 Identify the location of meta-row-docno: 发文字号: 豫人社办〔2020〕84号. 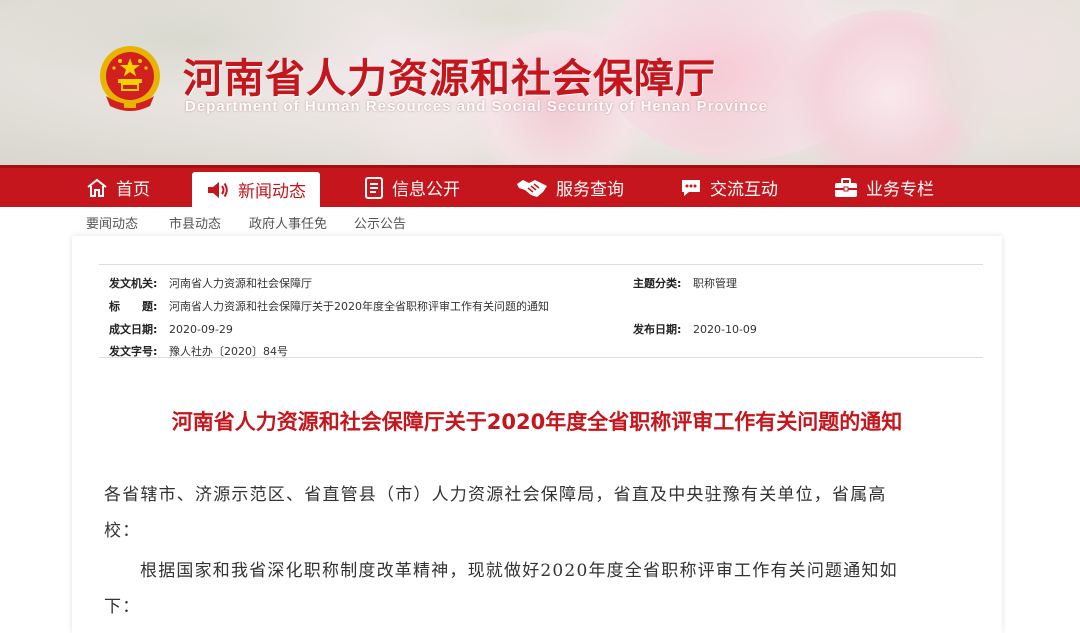
(198, 351).